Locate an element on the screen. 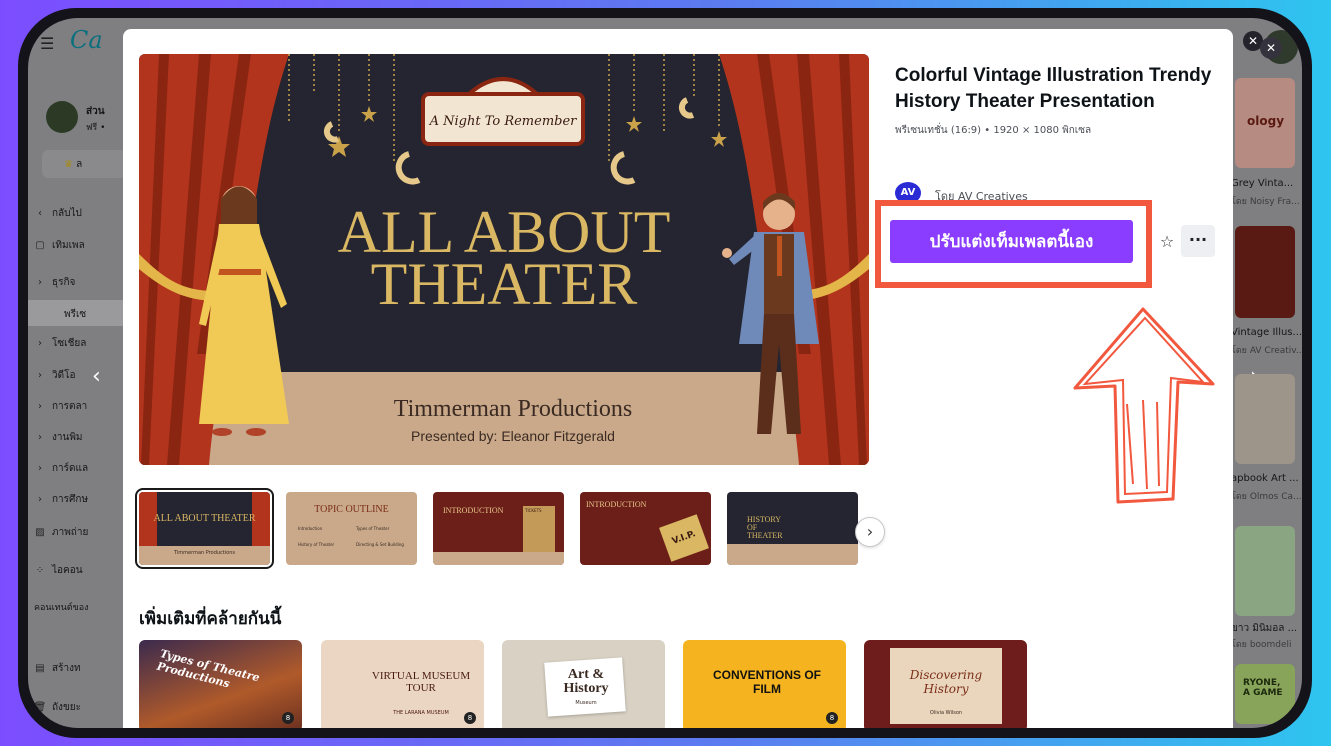 The height and width of the screenshot is (746, 1331). similar-item-2: VIRTUAL MUSEUM TOUR THE LARANA MUSEUM 8 is located at coordinates (402, 684).